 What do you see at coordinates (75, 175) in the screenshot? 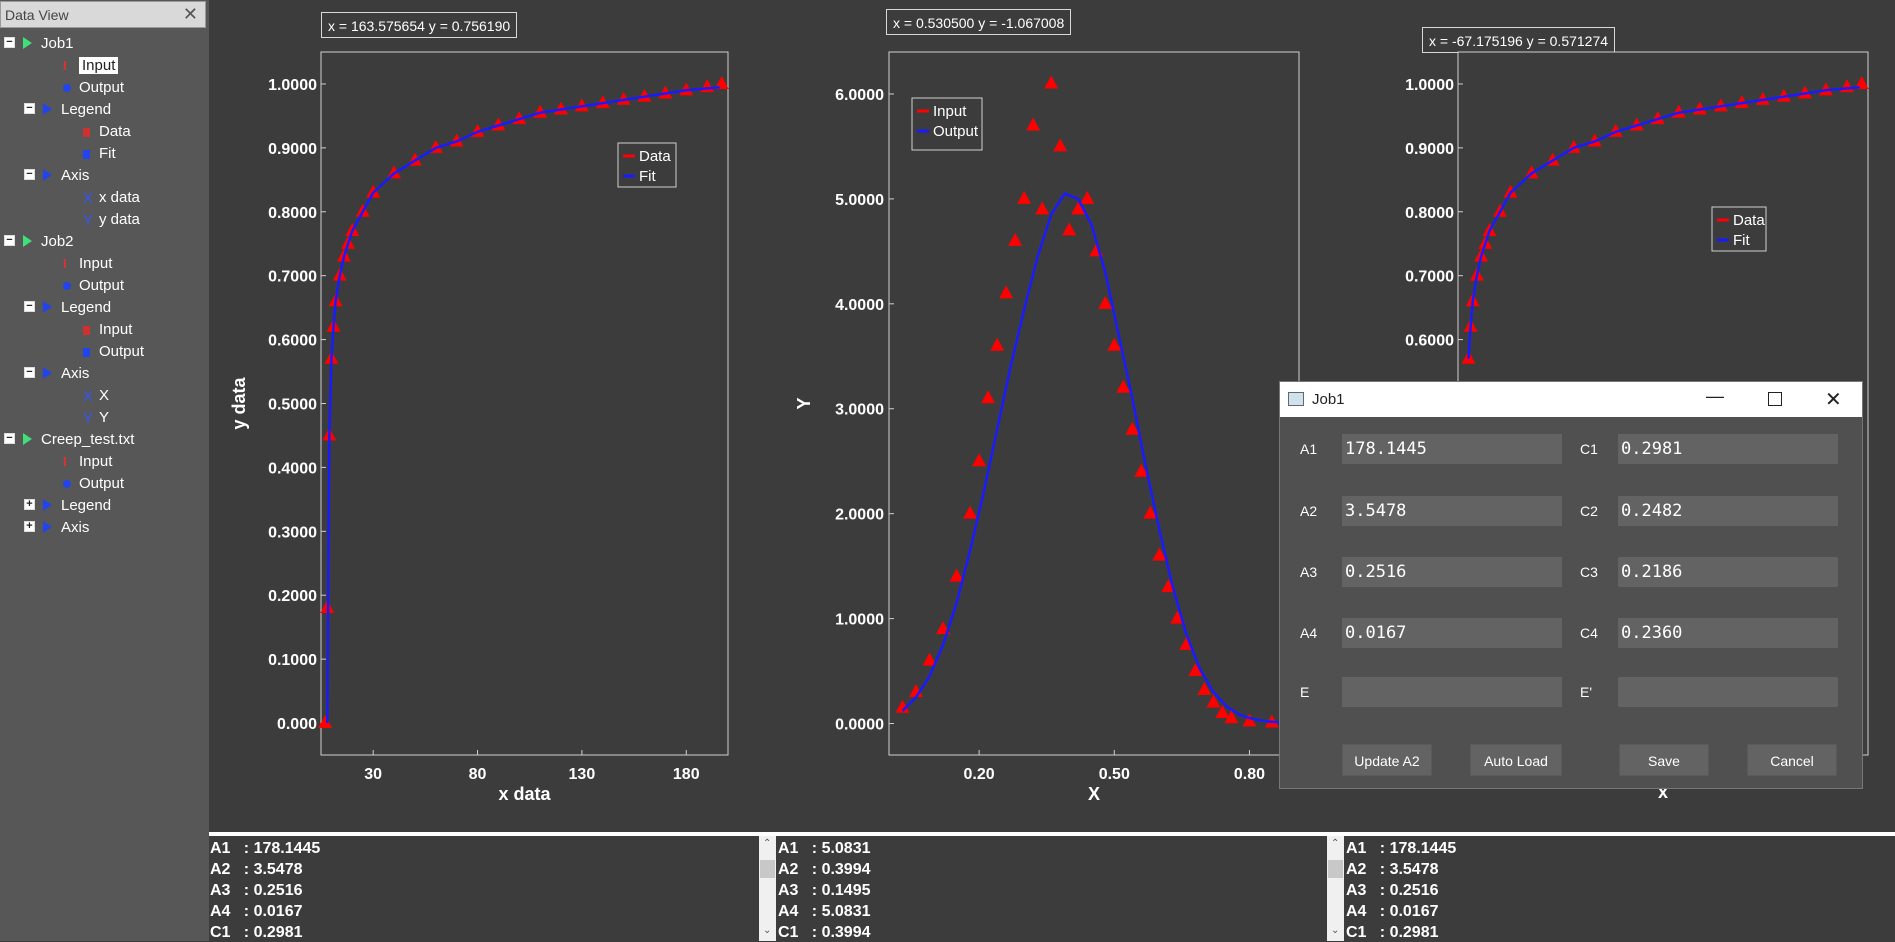
I see `tree-item-label: Axis` at bounding box center [75, 175].